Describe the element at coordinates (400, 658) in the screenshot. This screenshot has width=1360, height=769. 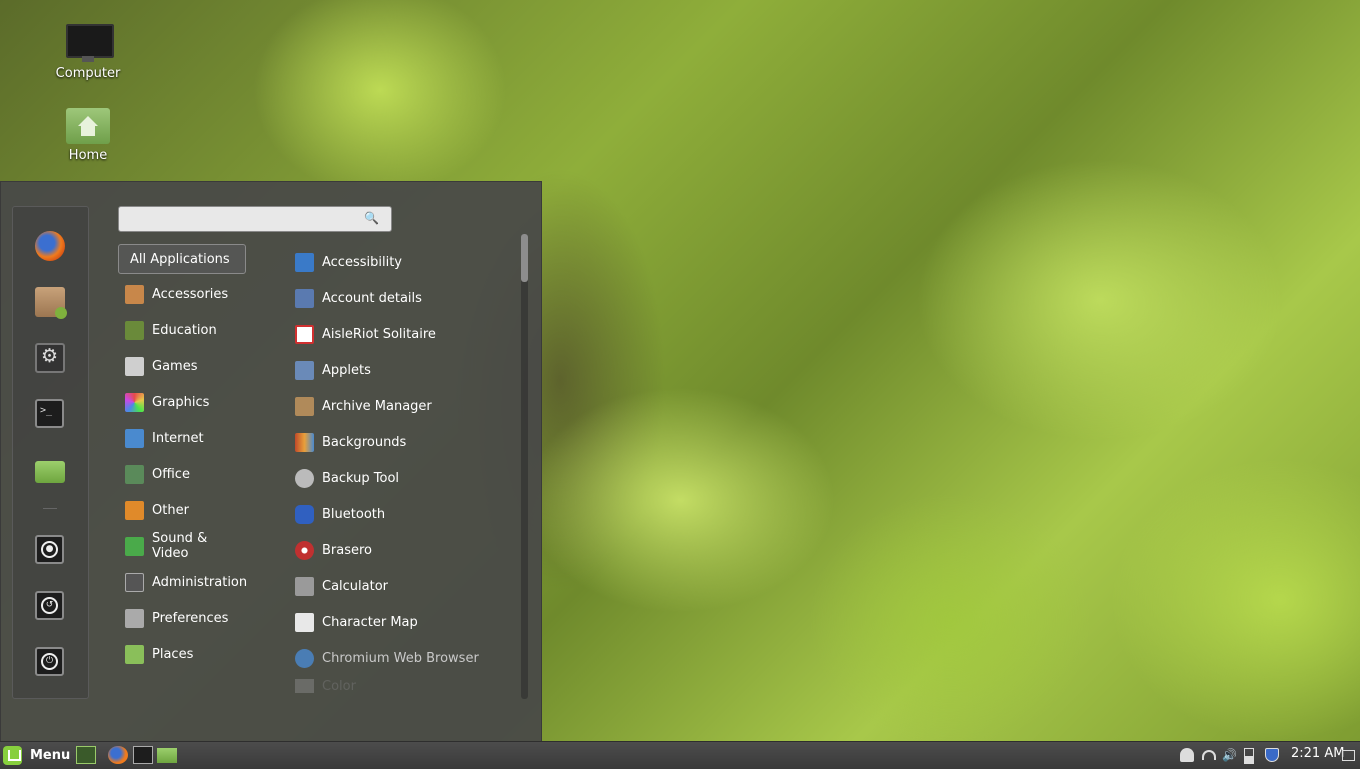
I see `app-label: Chromium Web Browser` at that location.